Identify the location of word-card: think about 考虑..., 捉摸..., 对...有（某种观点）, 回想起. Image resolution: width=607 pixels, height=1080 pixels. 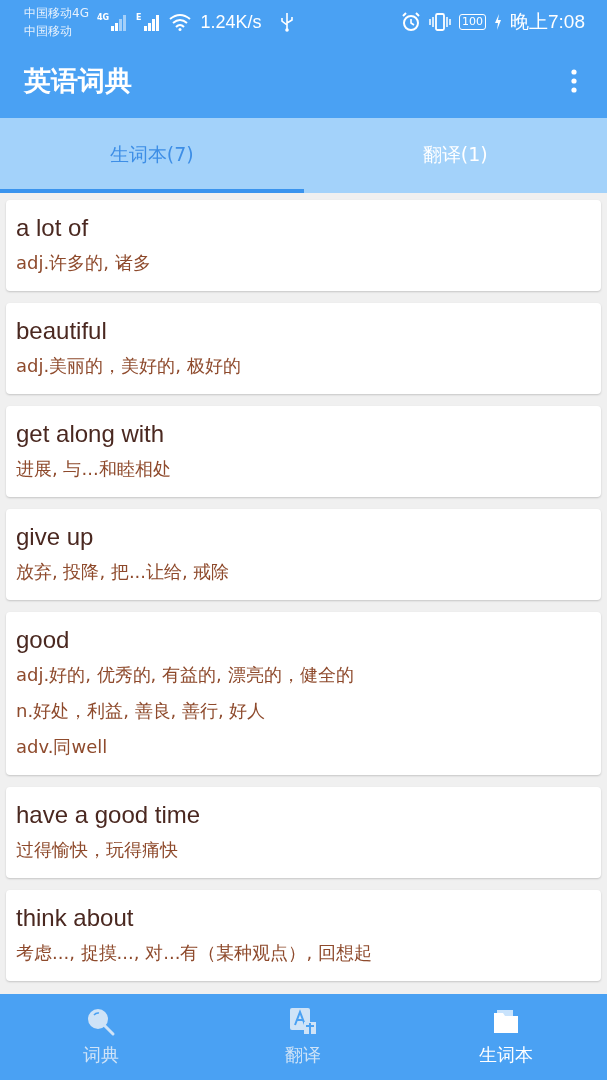
(303, 935).